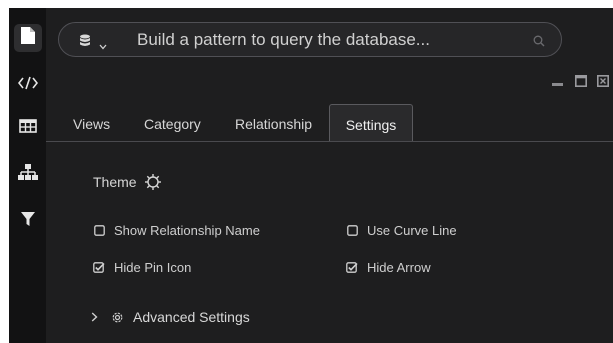 This screenshot has height=343, width=613. I want to click on sidebar-item-documents, so click(28, 38).